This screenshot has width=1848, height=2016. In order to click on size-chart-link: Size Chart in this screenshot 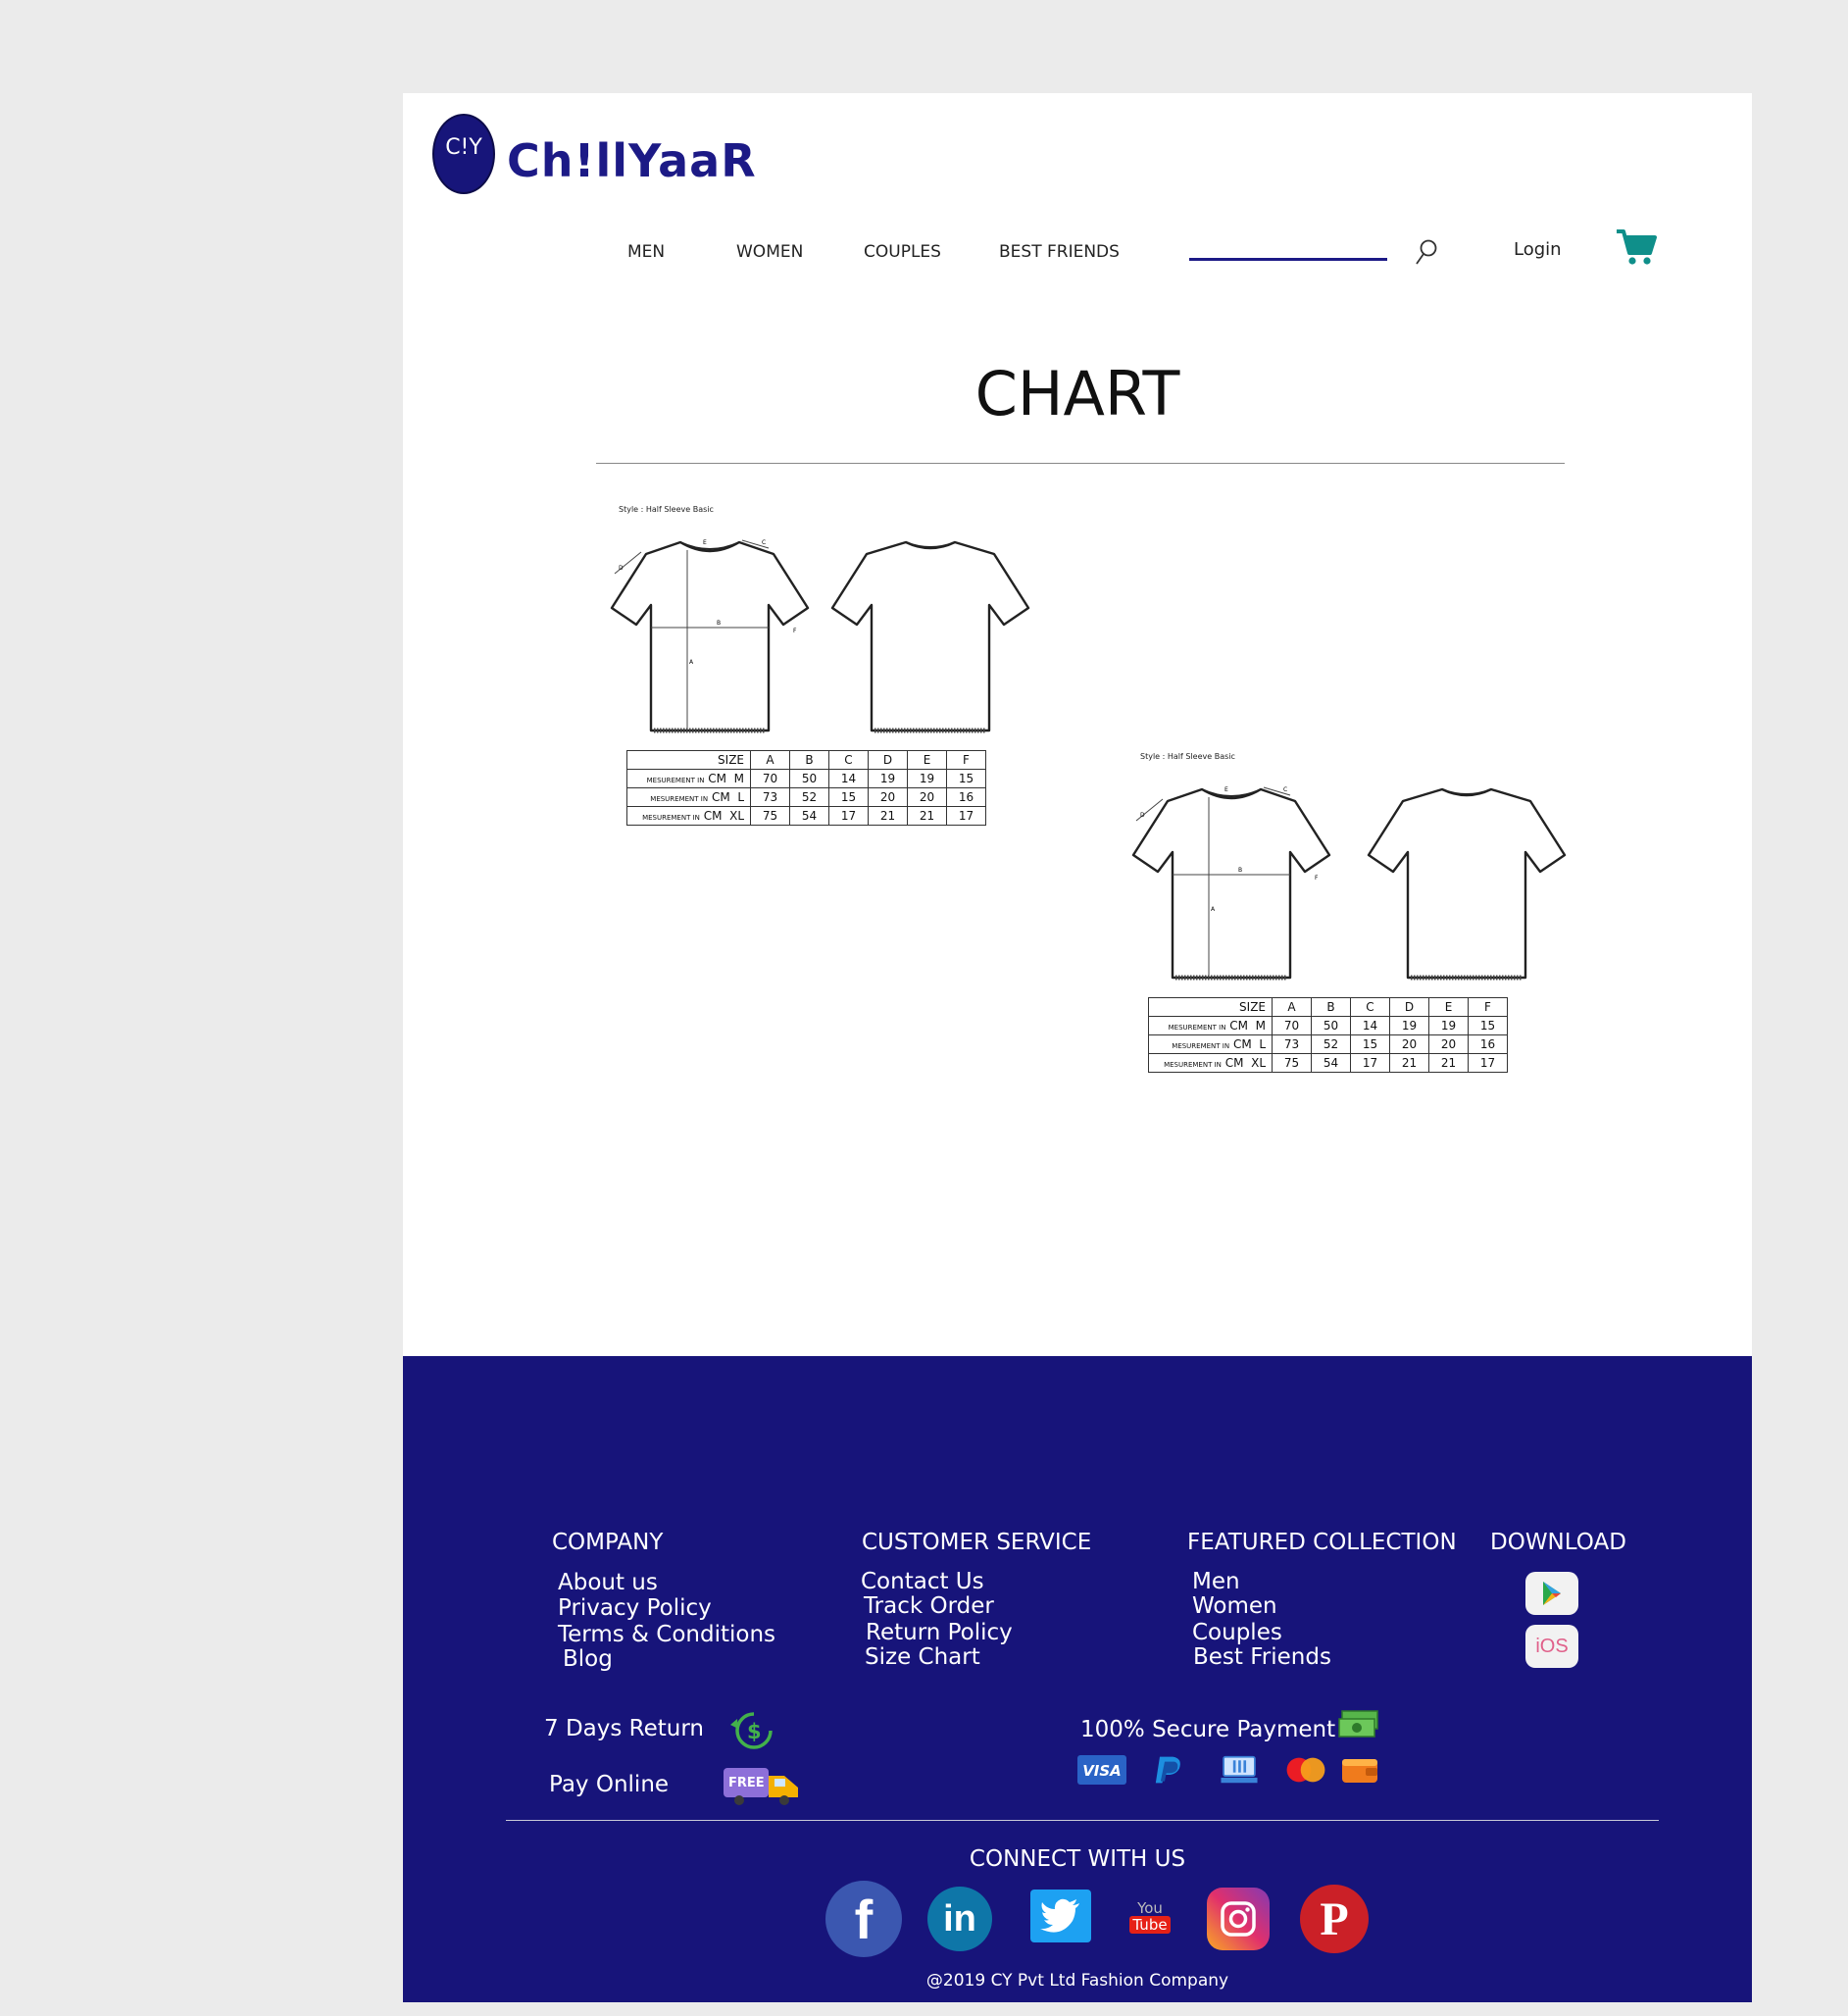, I will do `click(922, 1657)`.